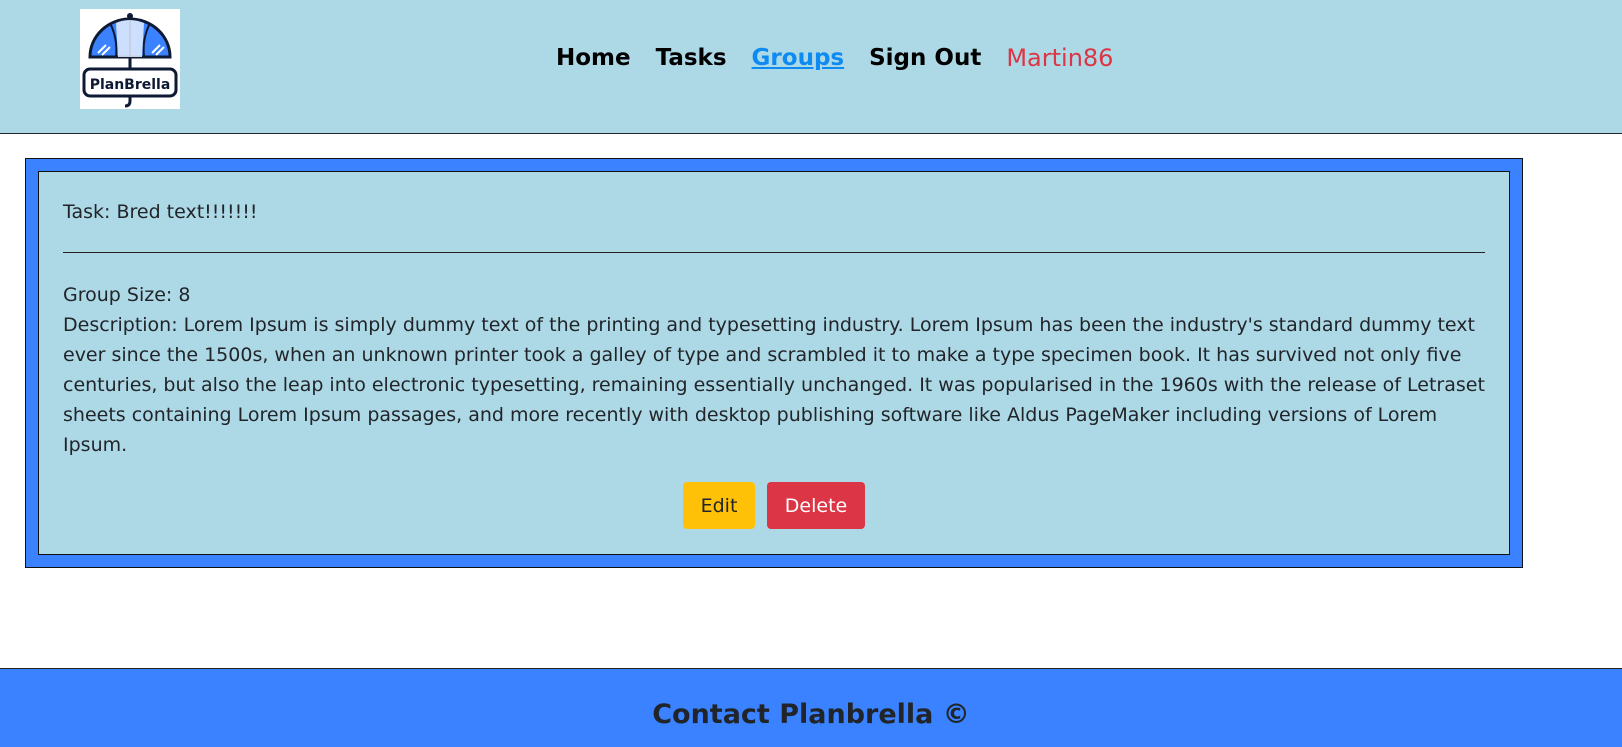 This screenshot has height=747, width=1622. I want to click on nav-sign-out-link: Sign Out, so click(925, 58).